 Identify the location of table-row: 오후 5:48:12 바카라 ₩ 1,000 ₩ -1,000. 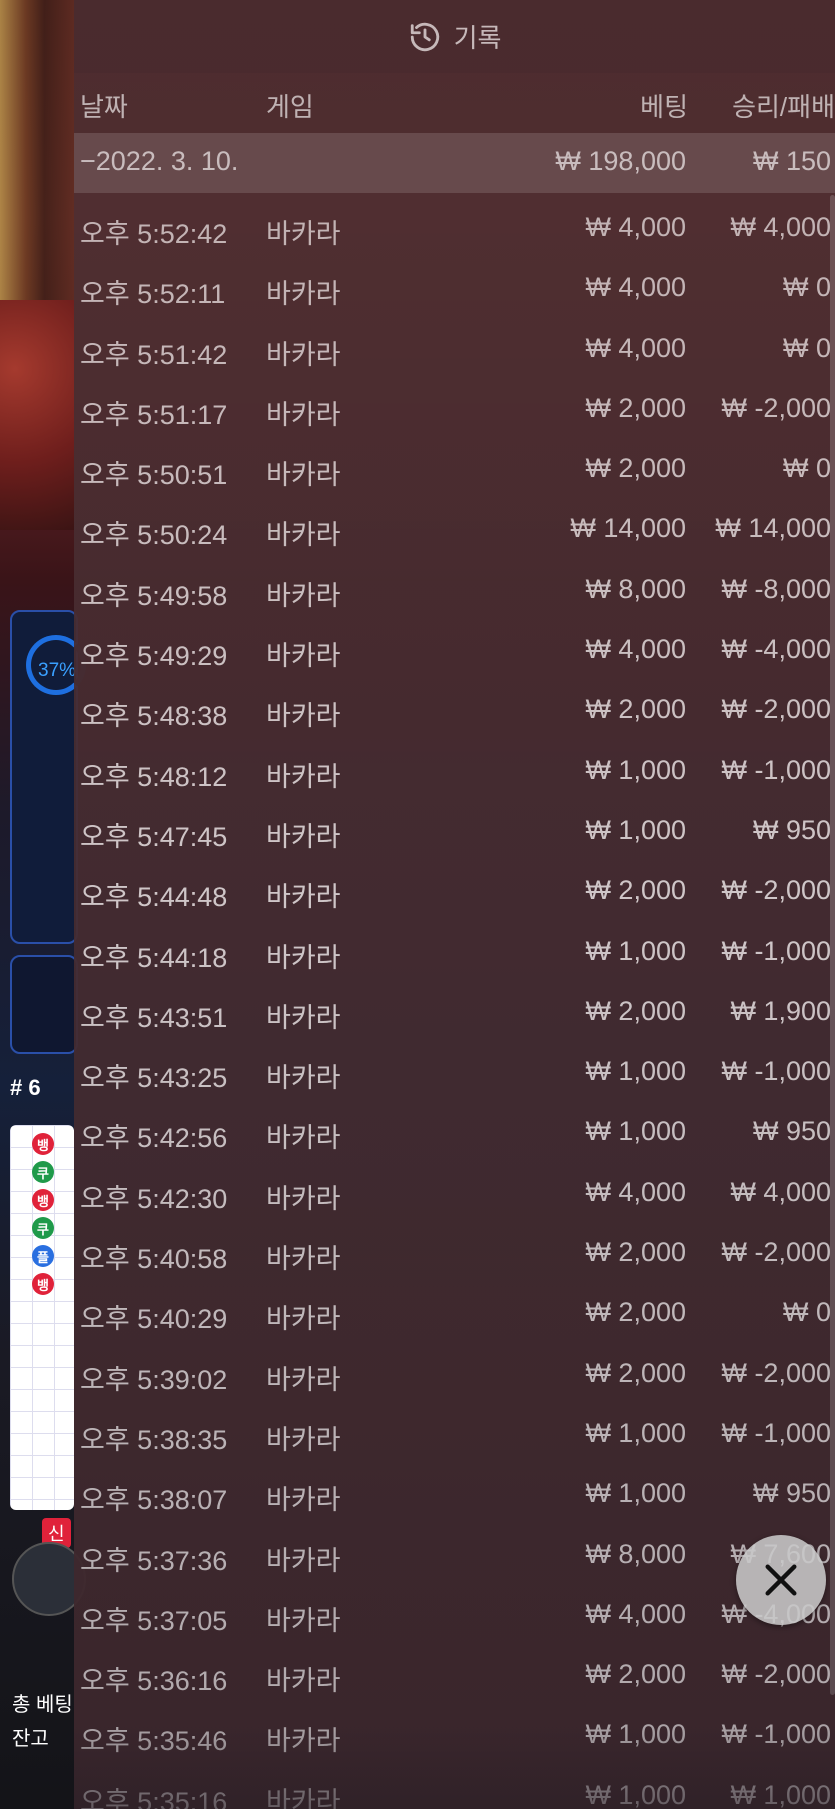
(454, 772).